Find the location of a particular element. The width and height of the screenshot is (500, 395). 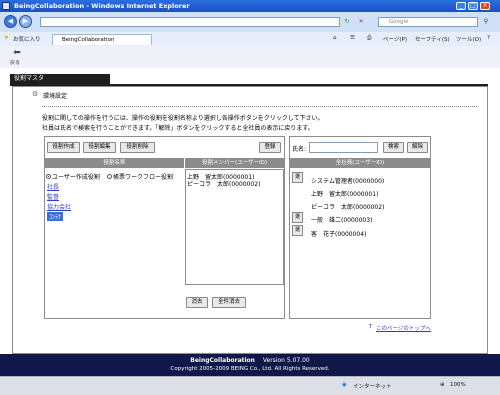

role-type-user-radio: ユーザー作成役割 is located at coordinates (73, 176).